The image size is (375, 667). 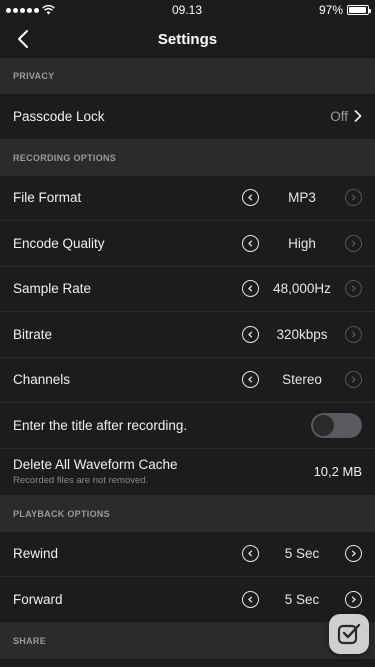 What do you see at coordinates (187, 640) in the screenshot?
I see `section-header-share: SHARE` at bounding box center [187, 640].